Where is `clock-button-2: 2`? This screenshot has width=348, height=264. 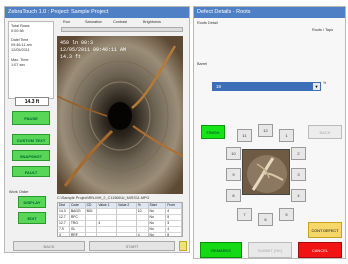 clock-button-2: 2 is located at coordinates (298, 153).